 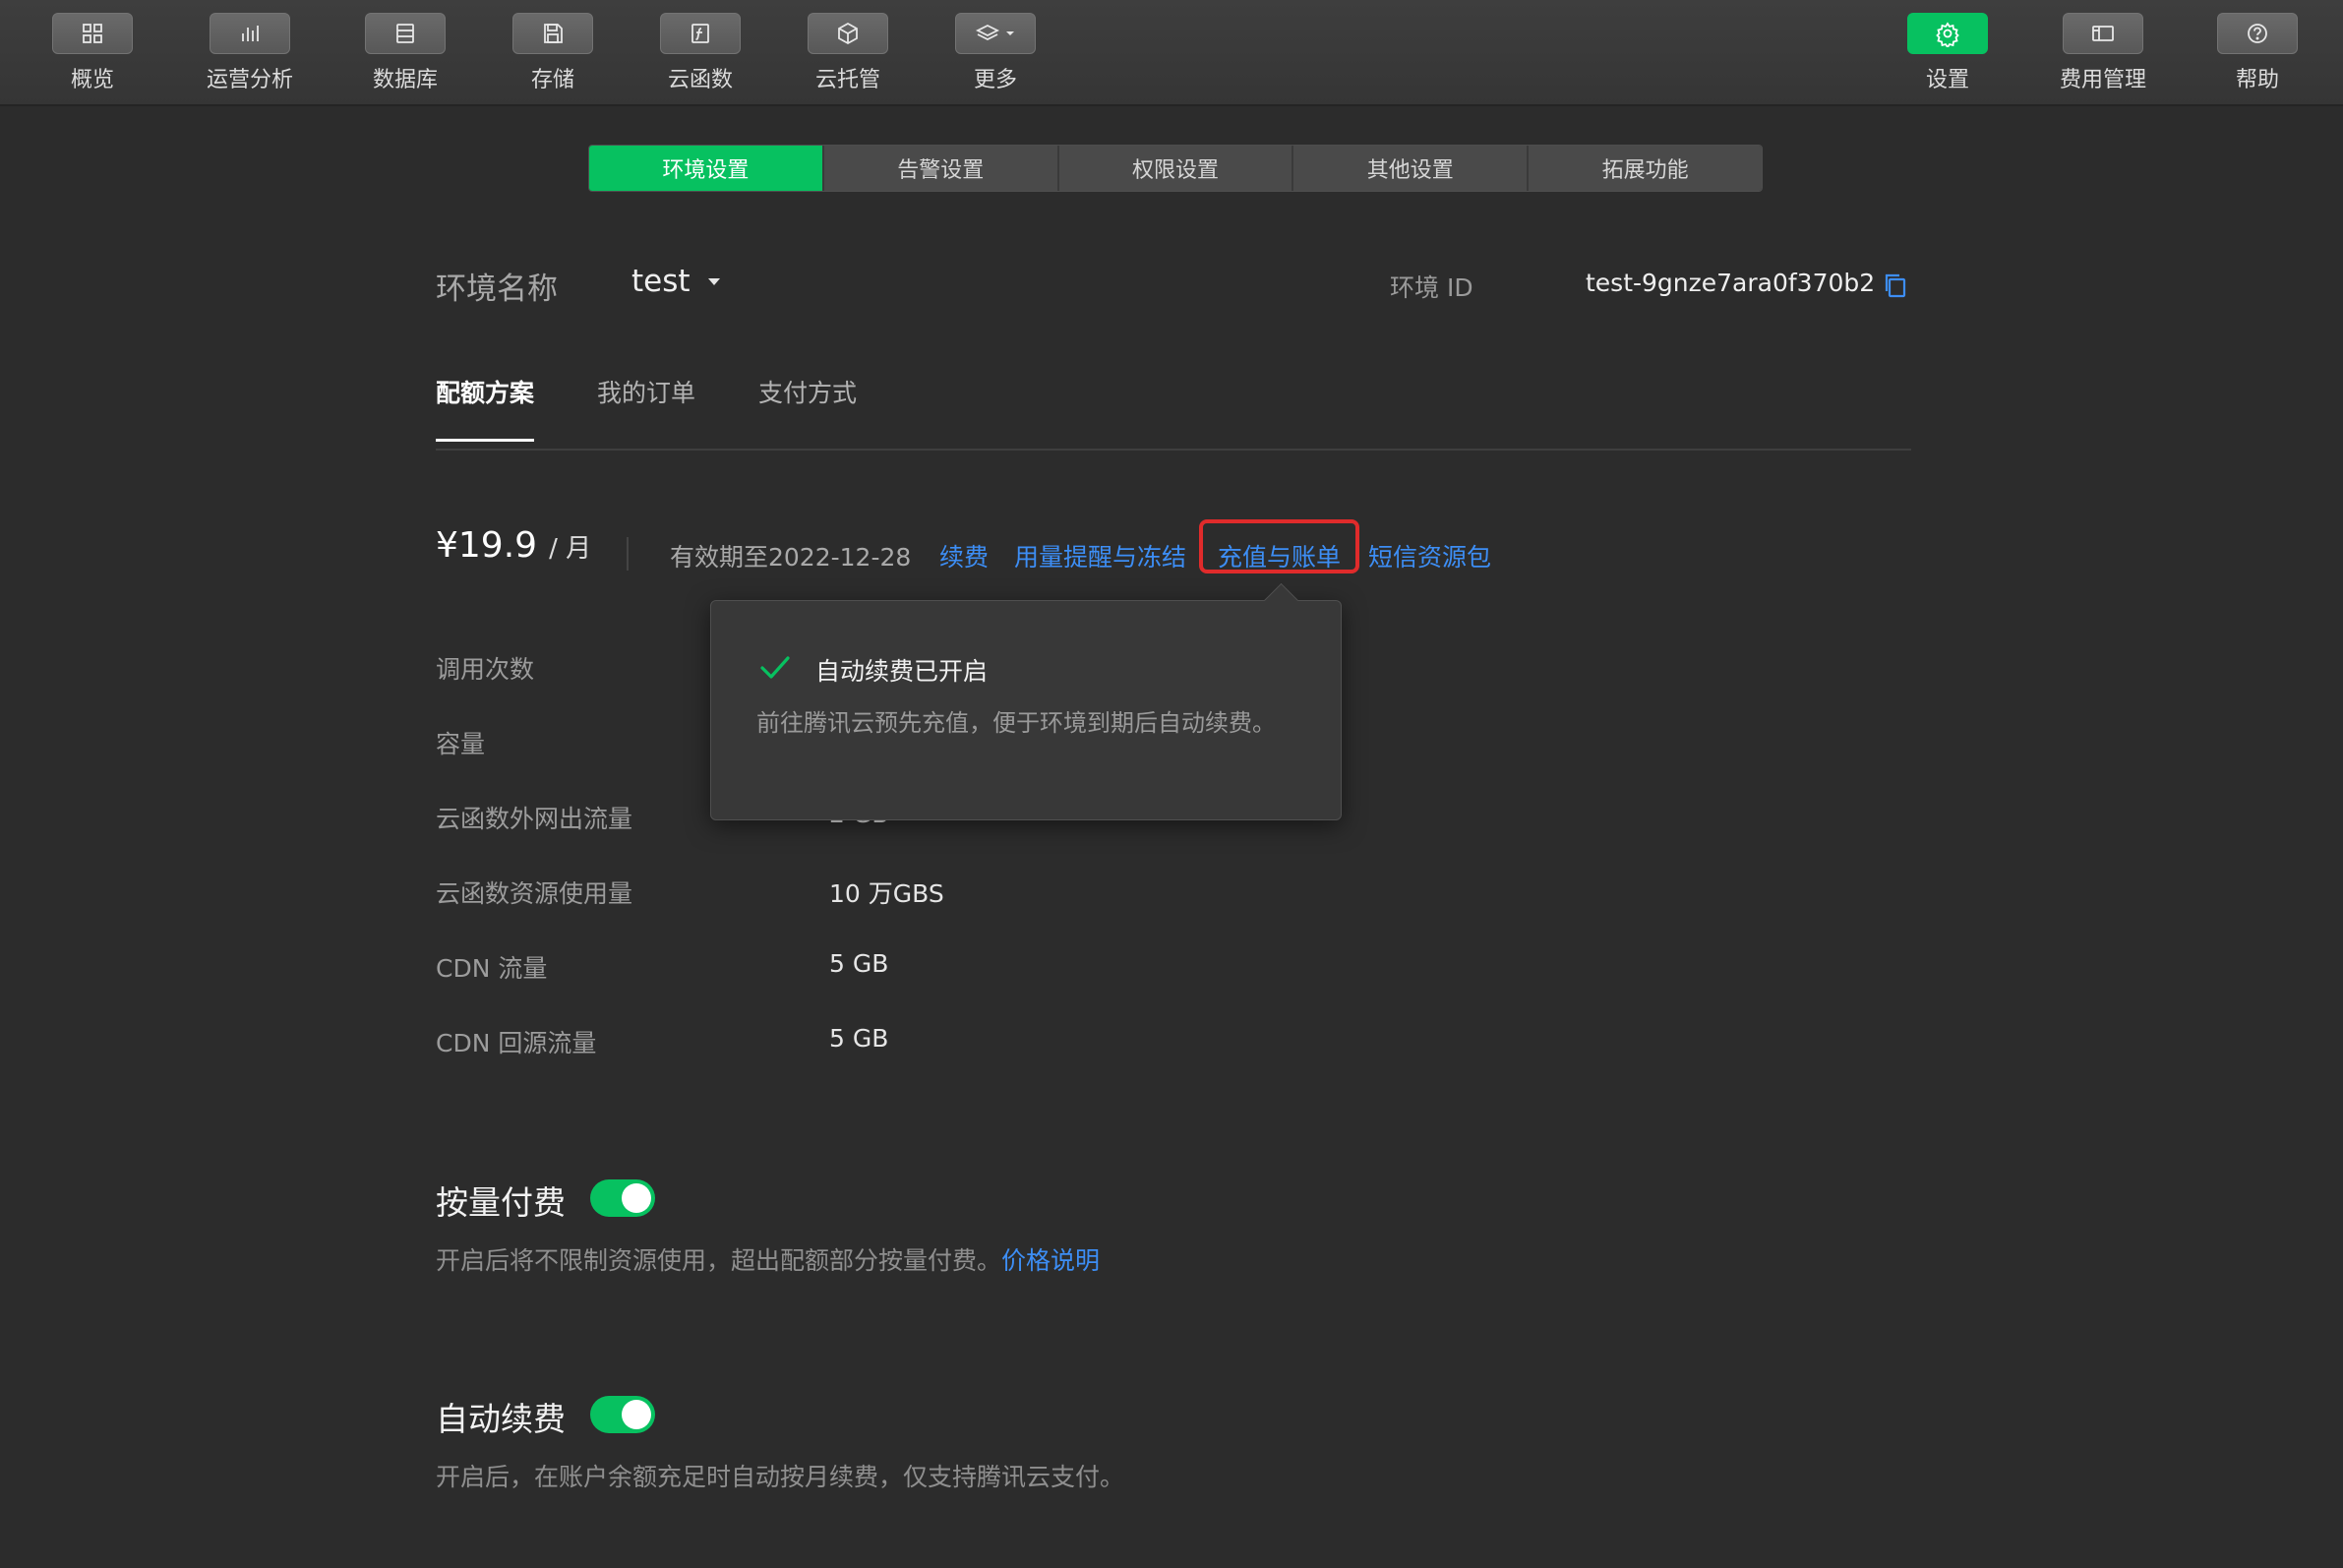 I want to click on toolbar-storage-label: 存储, so click(x=552, y=80).